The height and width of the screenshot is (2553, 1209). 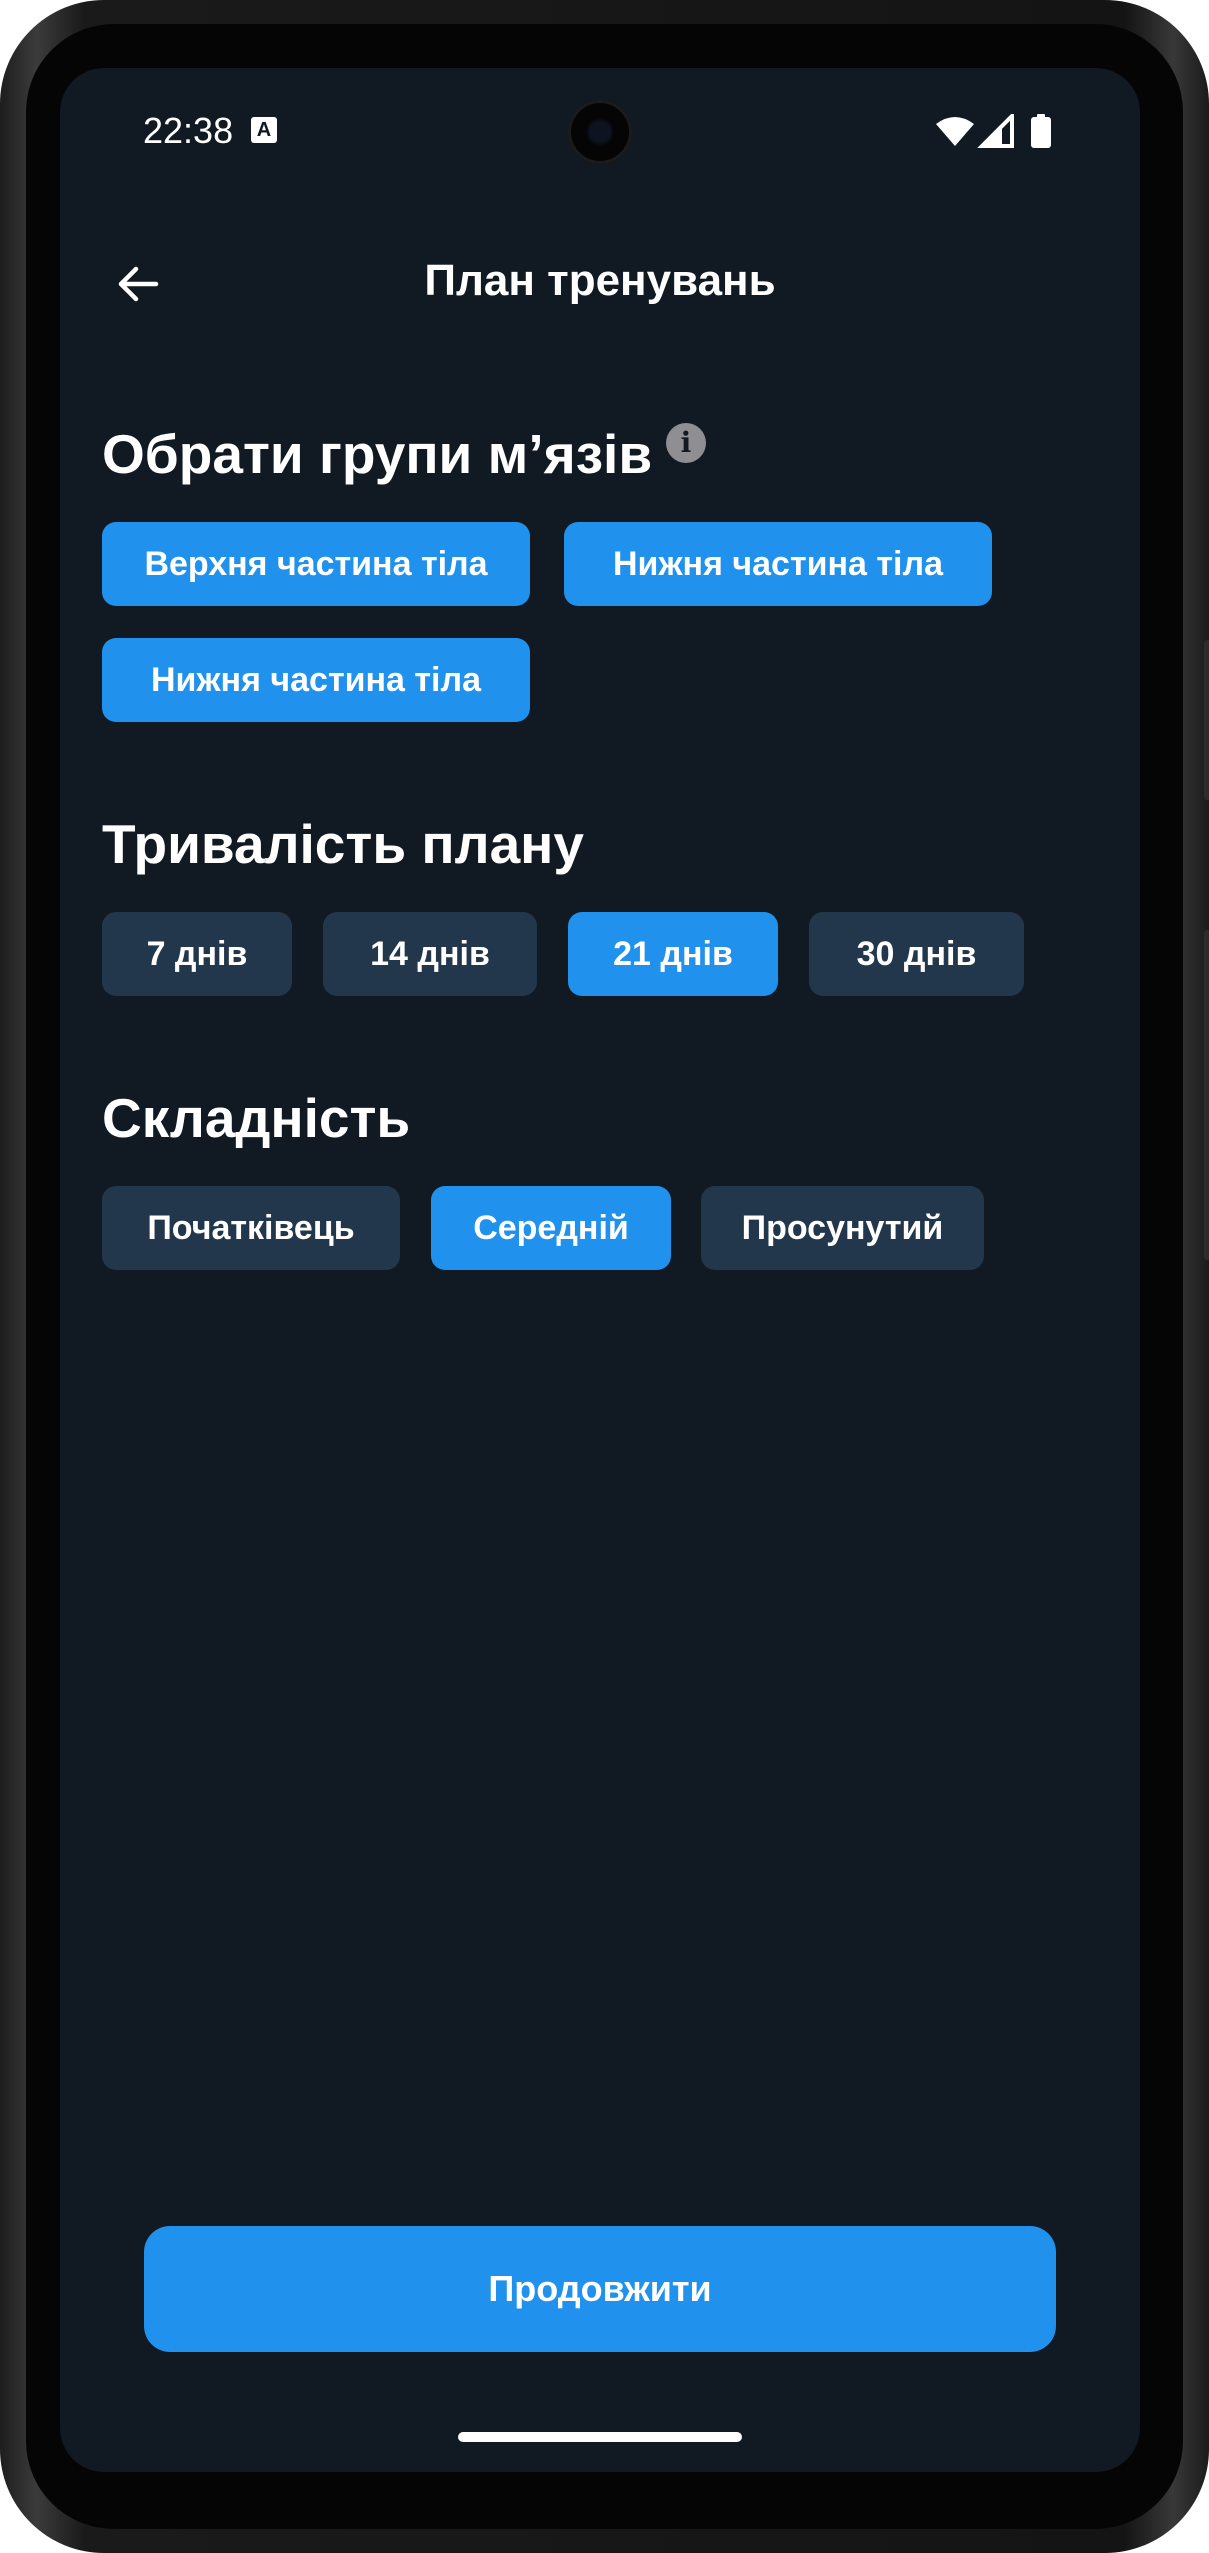 What do you see at coordinates (1206, 720) in the screenshot?
I see `side-button-power` at bounding box center [1206, 720].